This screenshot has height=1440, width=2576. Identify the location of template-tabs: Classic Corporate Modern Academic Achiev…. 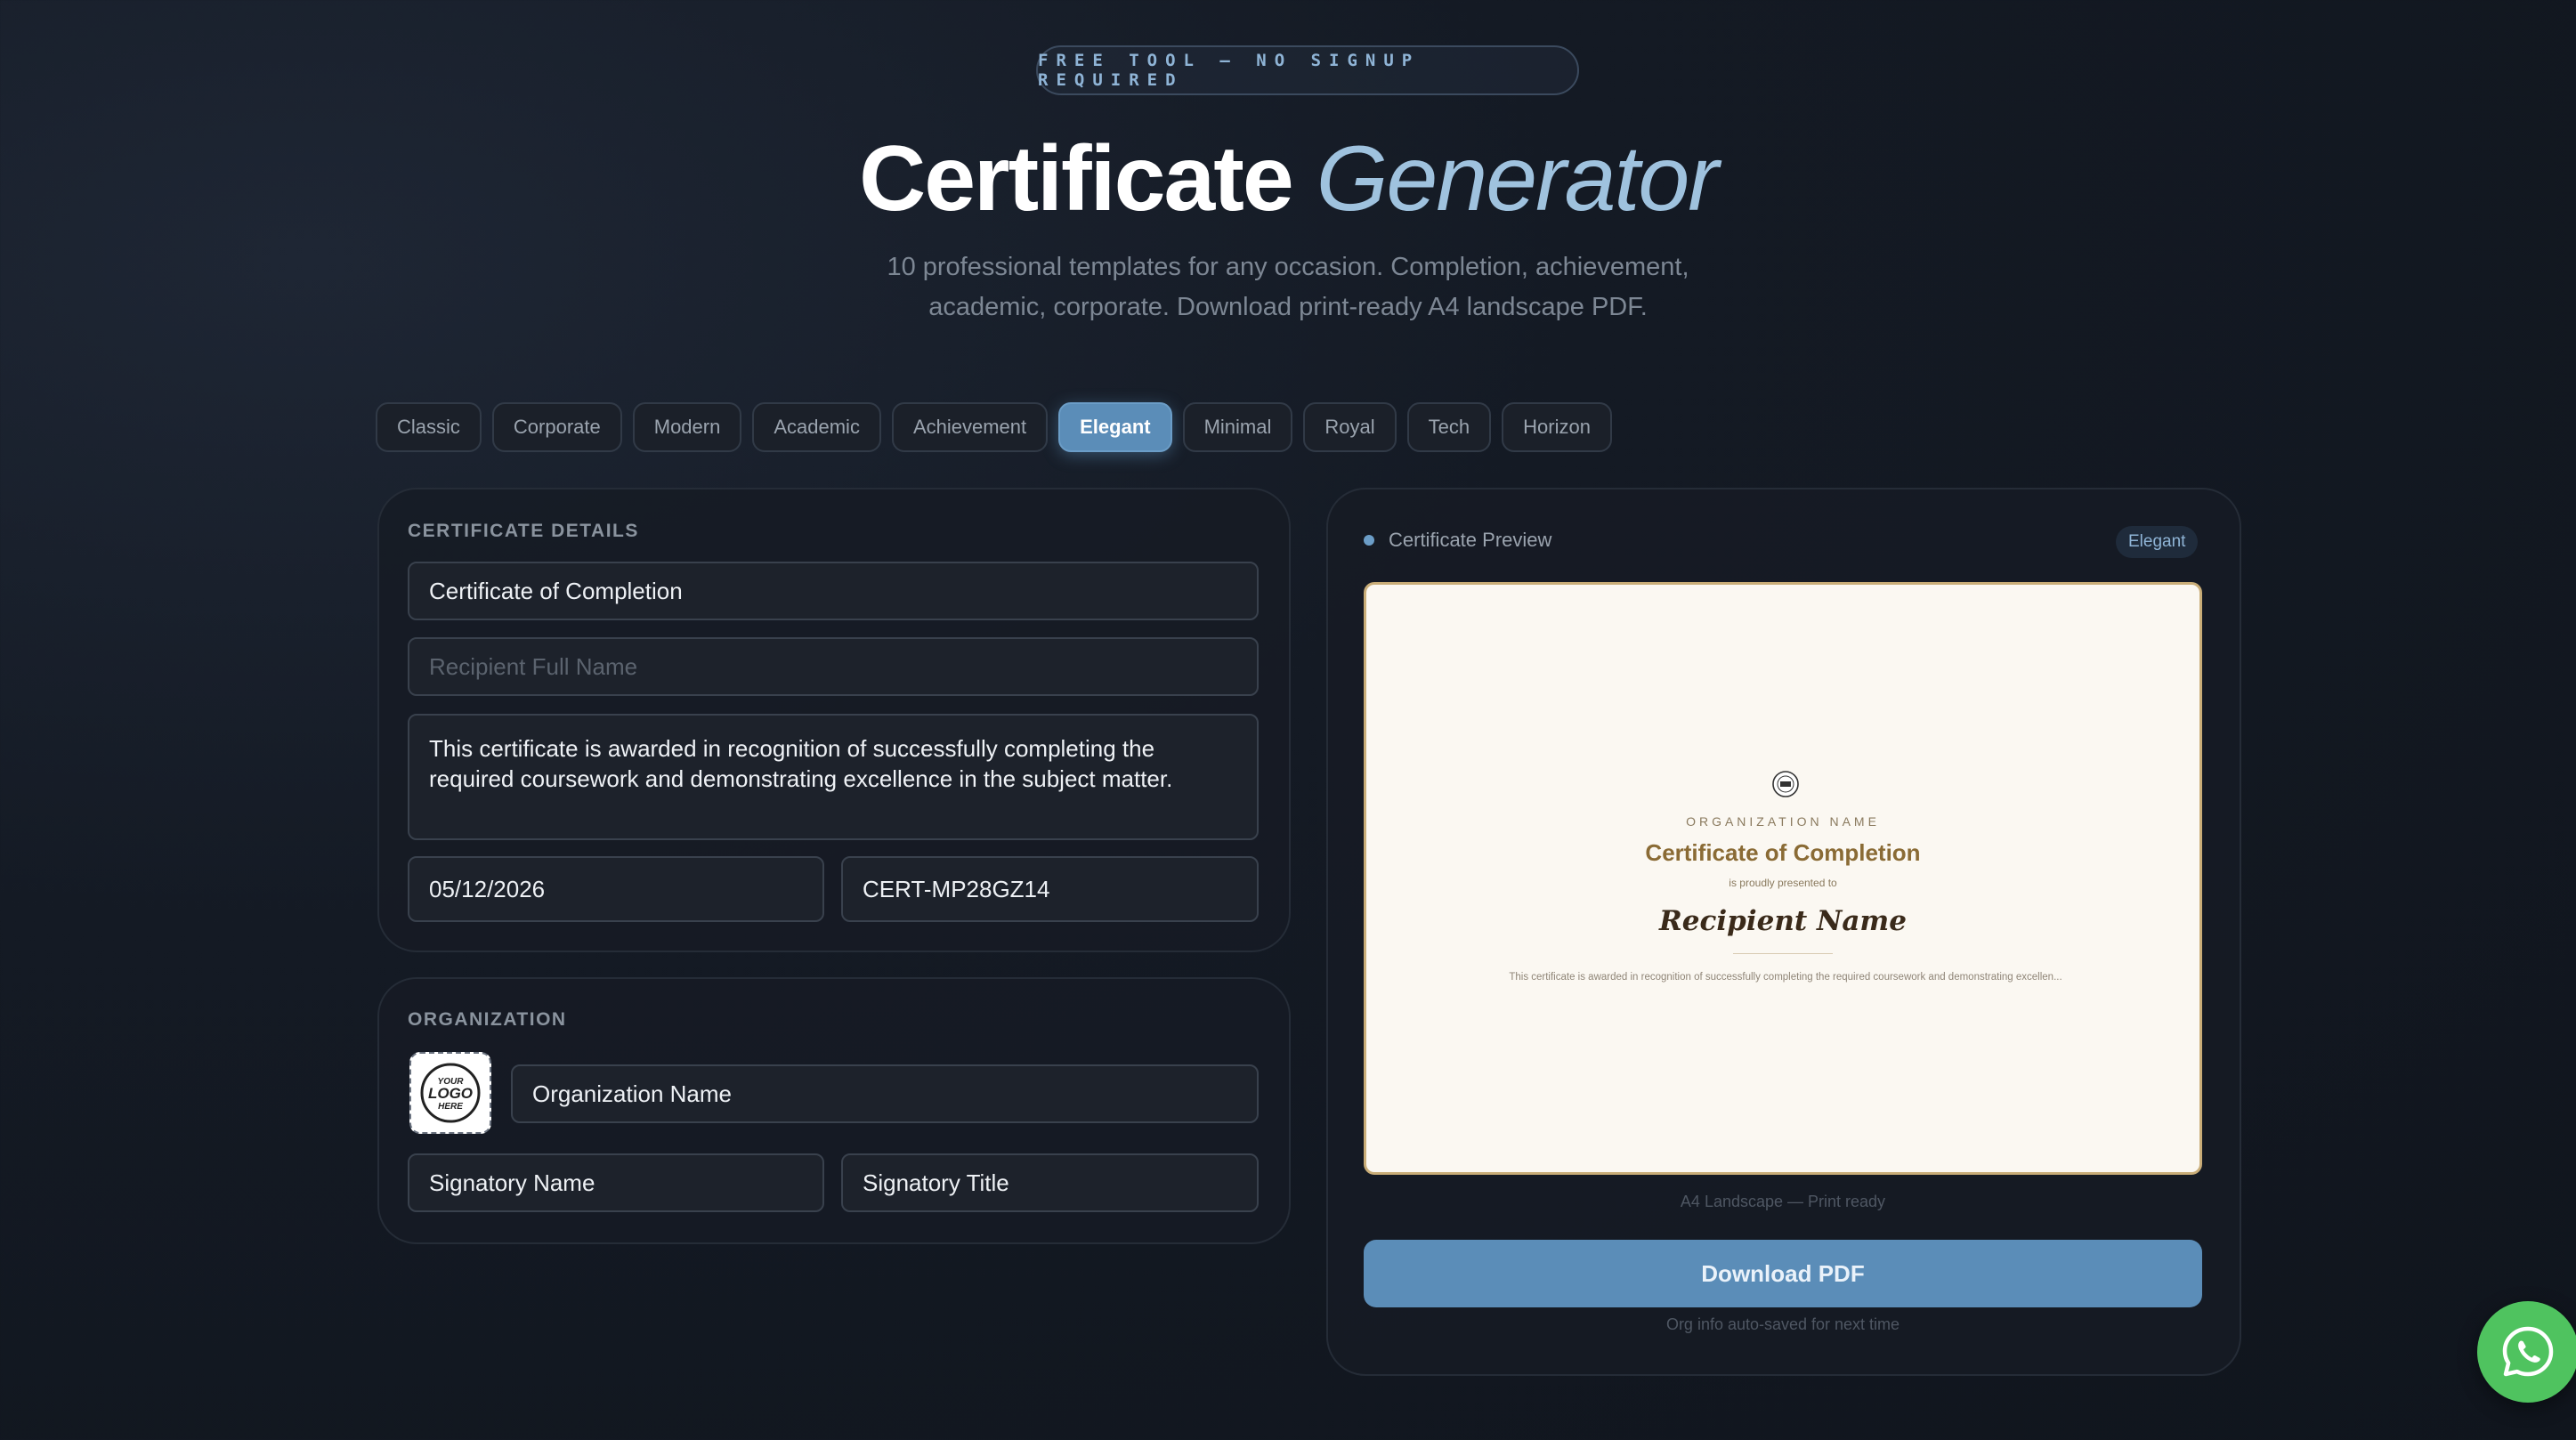
(994, 427).